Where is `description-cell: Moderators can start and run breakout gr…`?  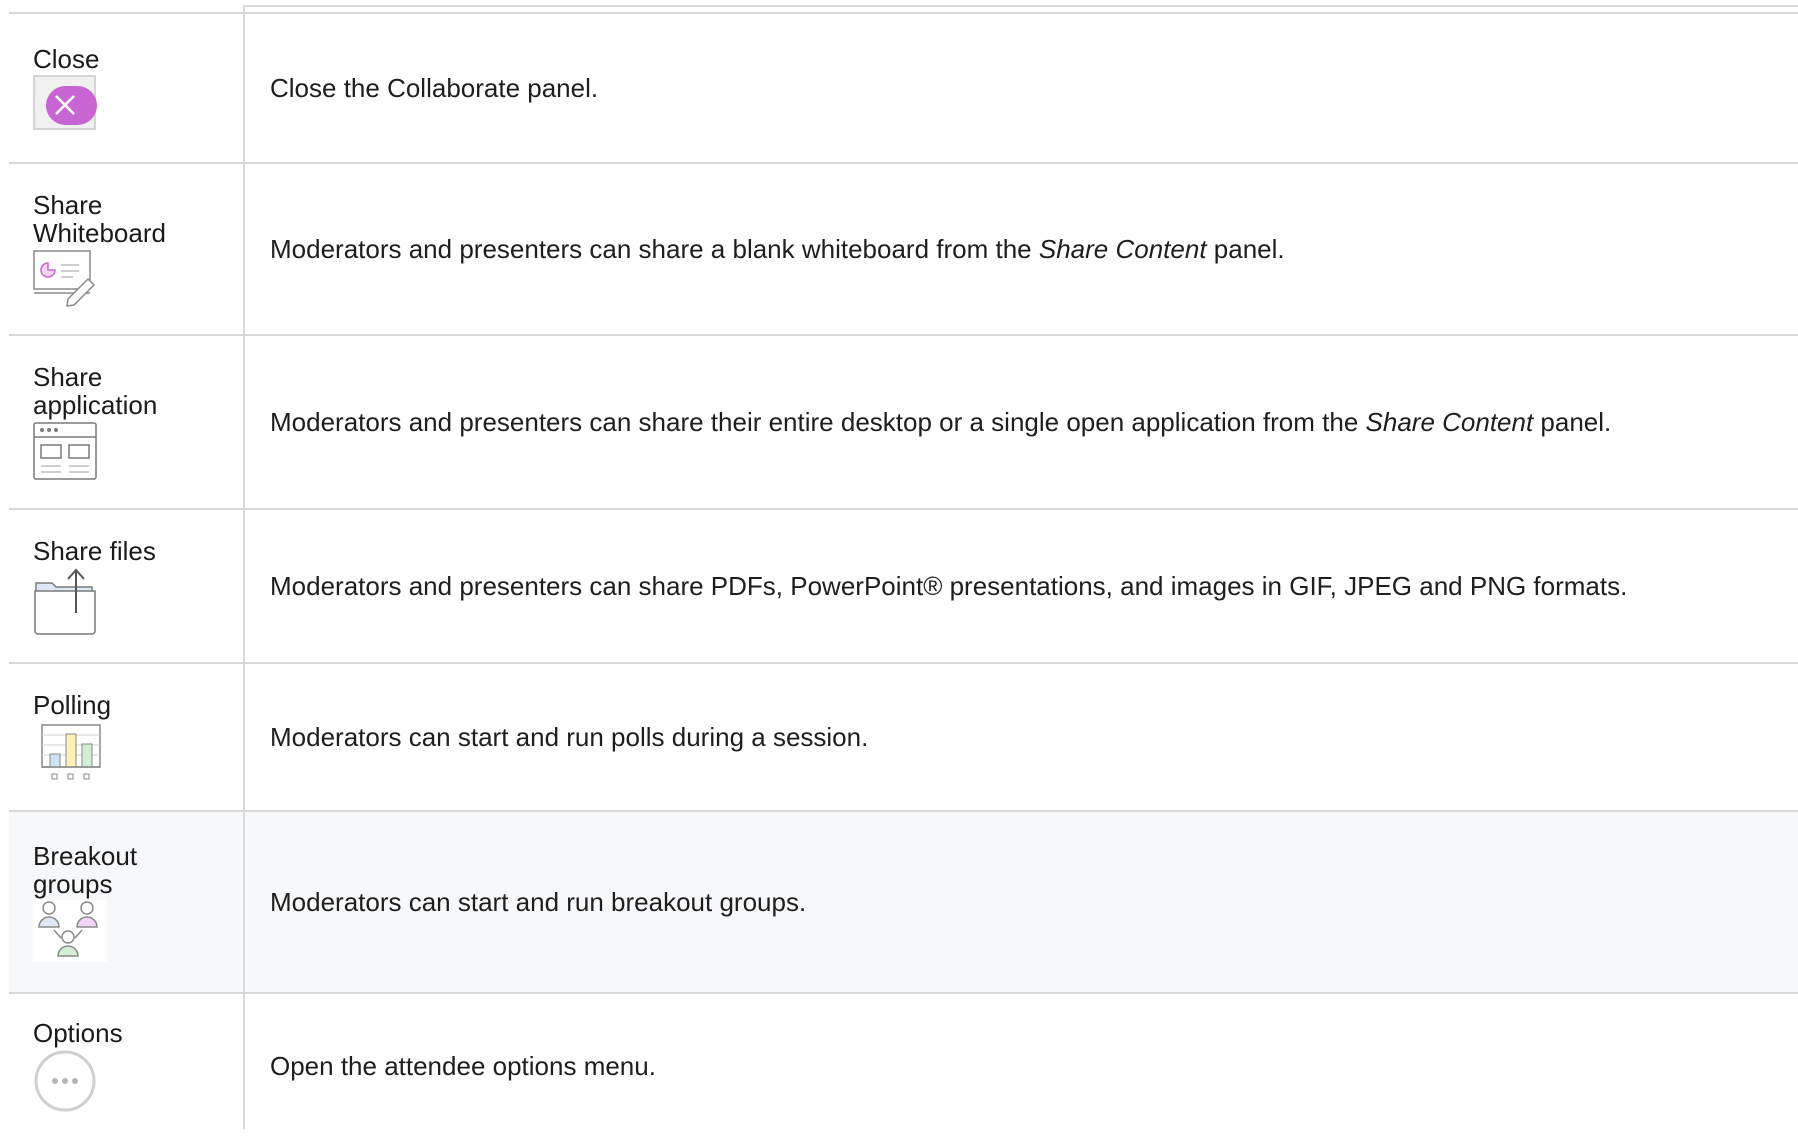 description-cell: Moderators can start and run breakout gr… is located at coordinates (1021, 901).